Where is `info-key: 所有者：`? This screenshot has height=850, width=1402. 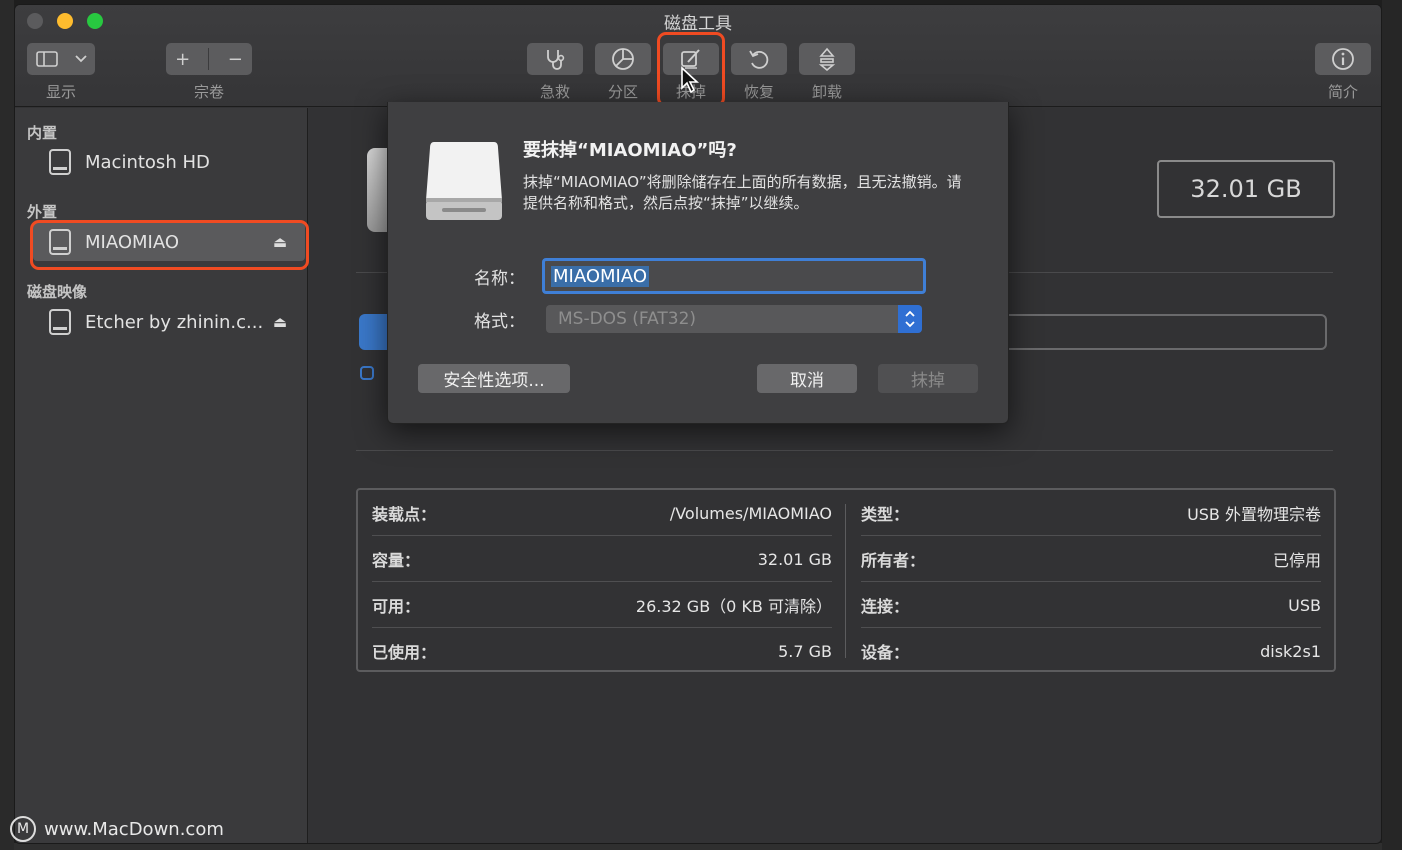 info-key: 所有者： is located at coordinates (893, 560).